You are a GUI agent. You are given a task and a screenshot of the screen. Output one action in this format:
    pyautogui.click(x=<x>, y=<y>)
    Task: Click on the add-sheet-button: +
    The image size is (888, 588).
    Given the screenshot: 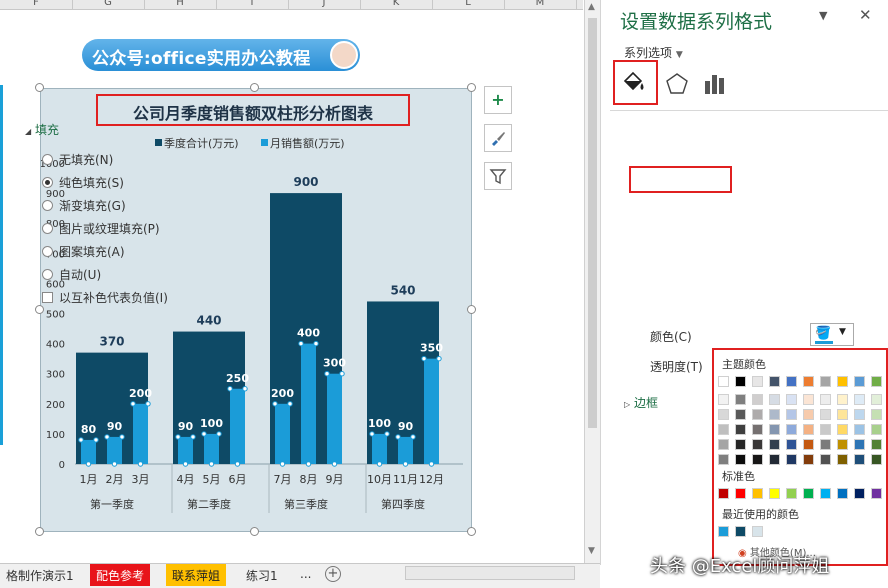 What is the action you would take?
    pyautogui.click(x=333, y=574)
    